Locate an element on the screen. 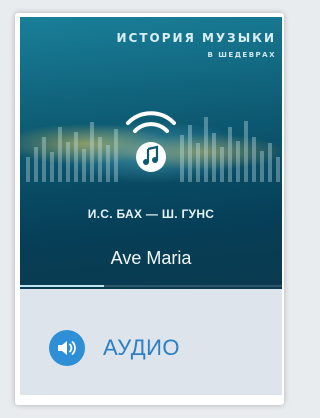 This screenshot has width=320, height=418. series-title: ИСТОРИЯ МУЗЫКИ is located at coordinates (196, 38).